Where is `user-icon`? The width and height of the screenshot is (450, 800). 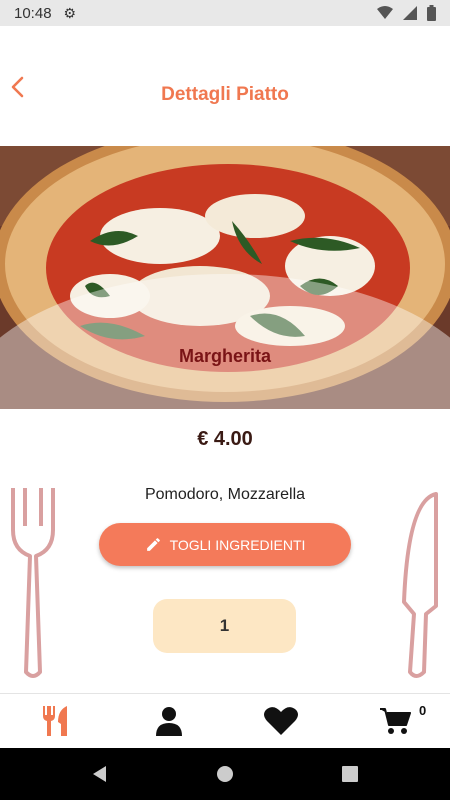 user-icon is located at coordinates (169, 721).